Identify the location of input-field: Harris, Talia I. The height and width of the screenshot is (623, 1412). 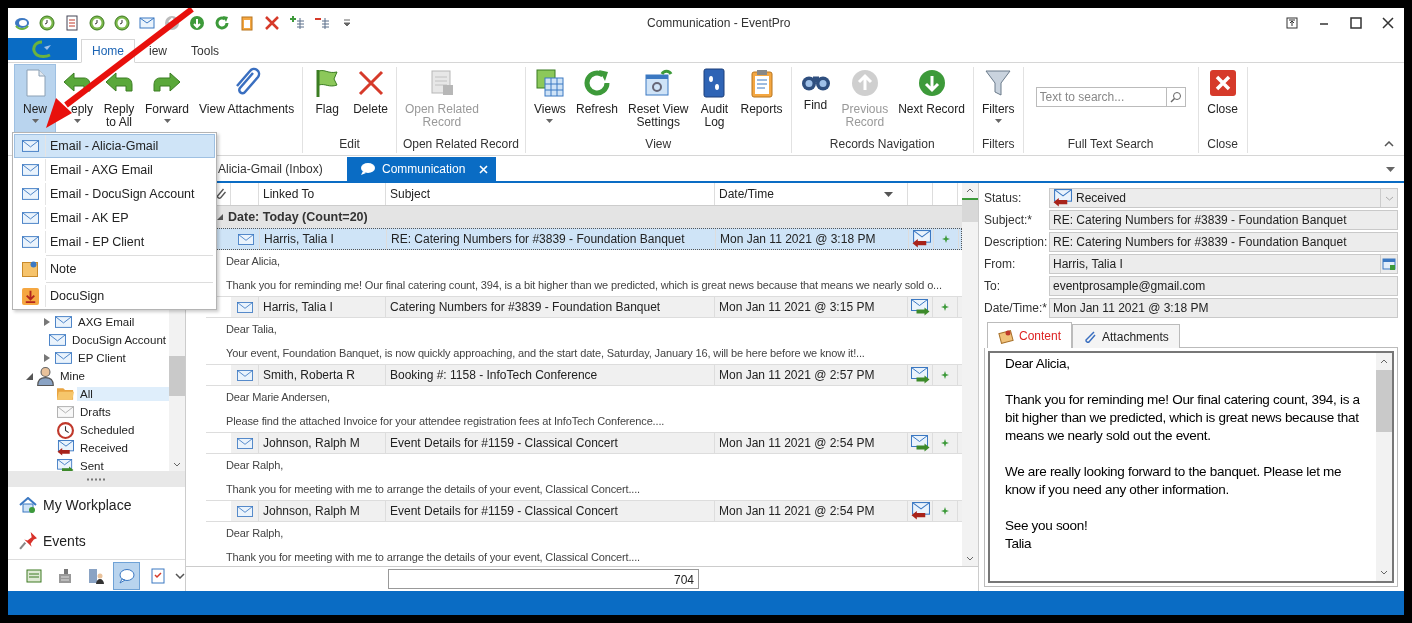
(1223, 264).